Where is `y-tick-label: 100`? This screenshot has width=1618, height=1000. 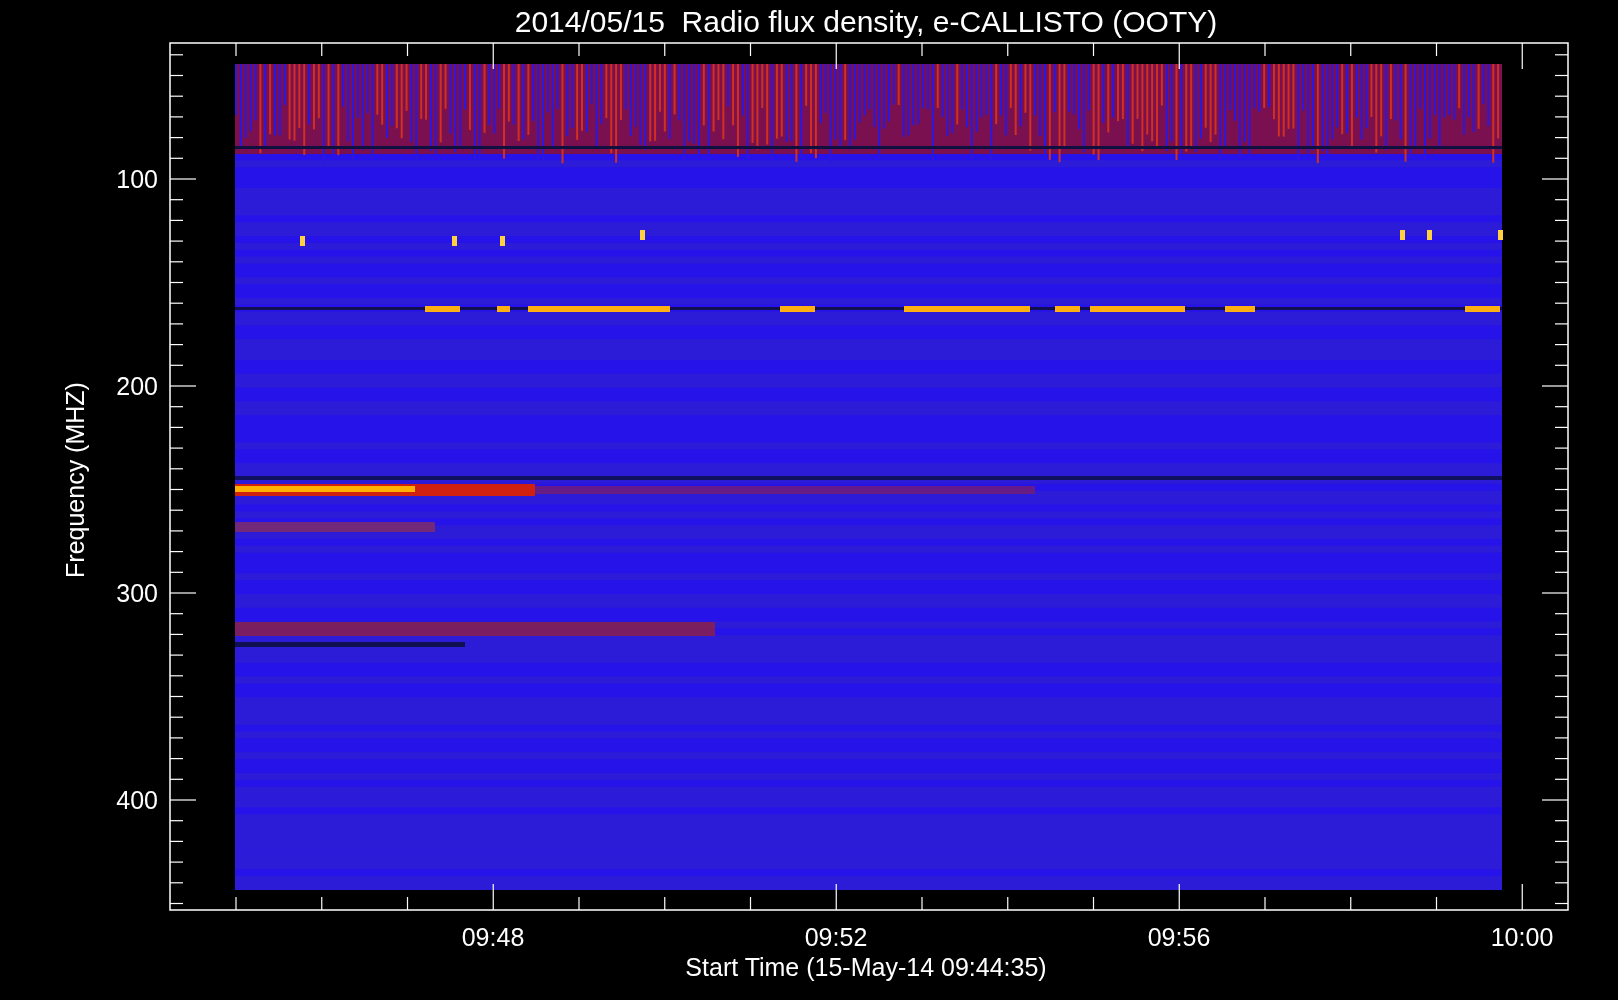
y-tick-label: 100 is located at coordinates (137, 179).